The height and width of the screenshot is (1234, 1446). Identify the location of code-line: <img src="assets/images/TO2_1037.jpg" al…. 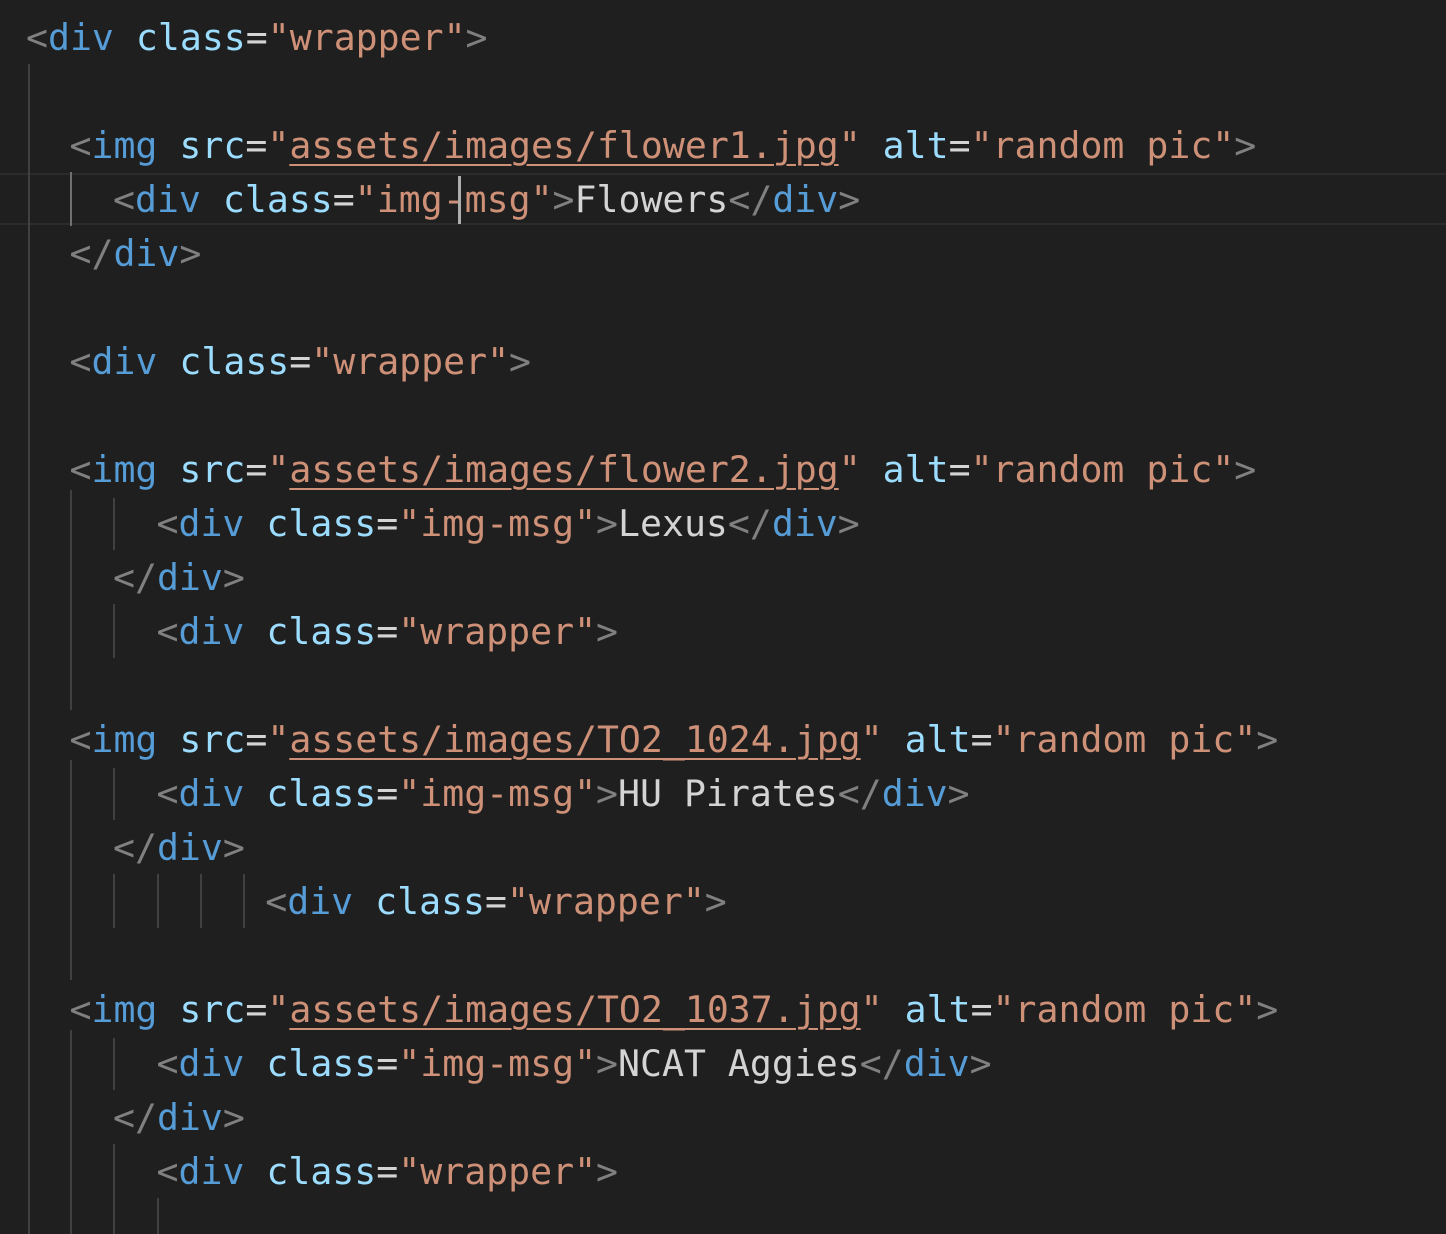
(723, 1010).